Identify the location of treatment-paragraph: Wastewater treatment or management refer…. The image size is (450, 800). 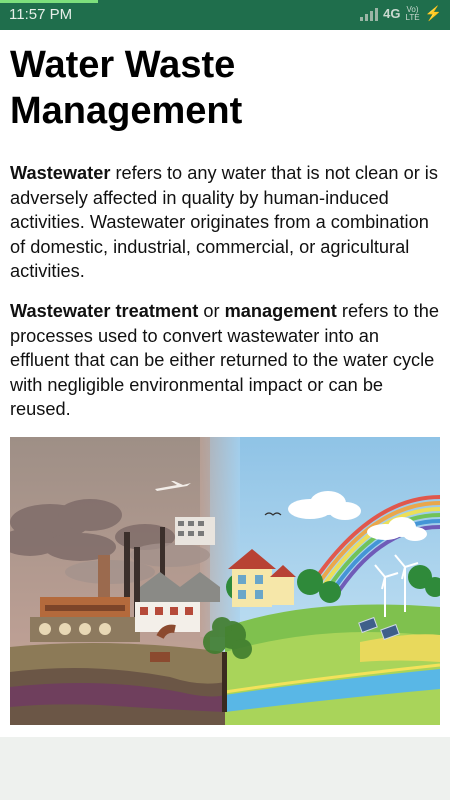
(224, 360).